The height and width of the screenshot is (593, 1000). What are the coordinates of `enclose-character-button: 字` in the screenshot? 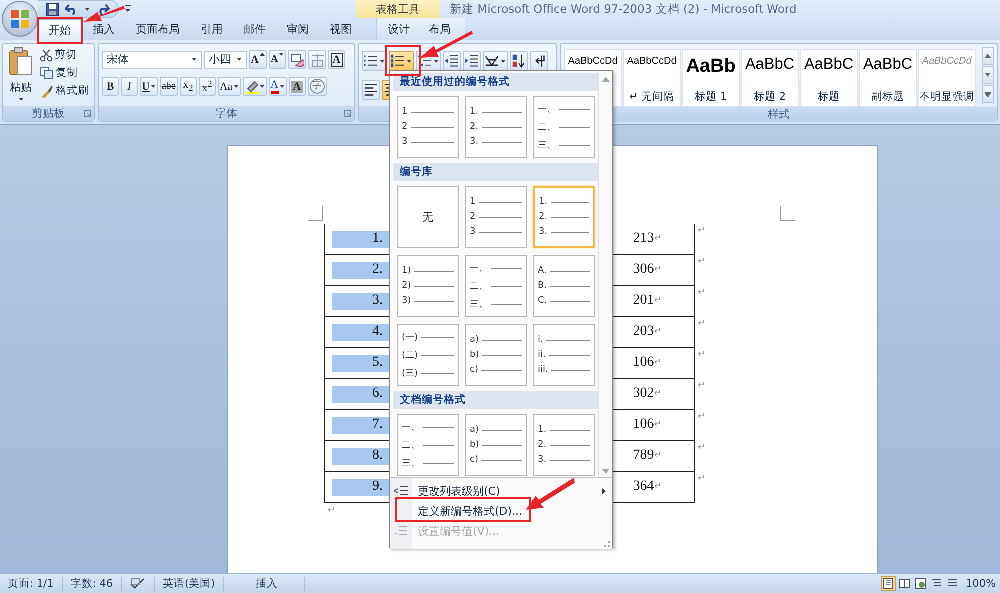 It's located at (317, 86).